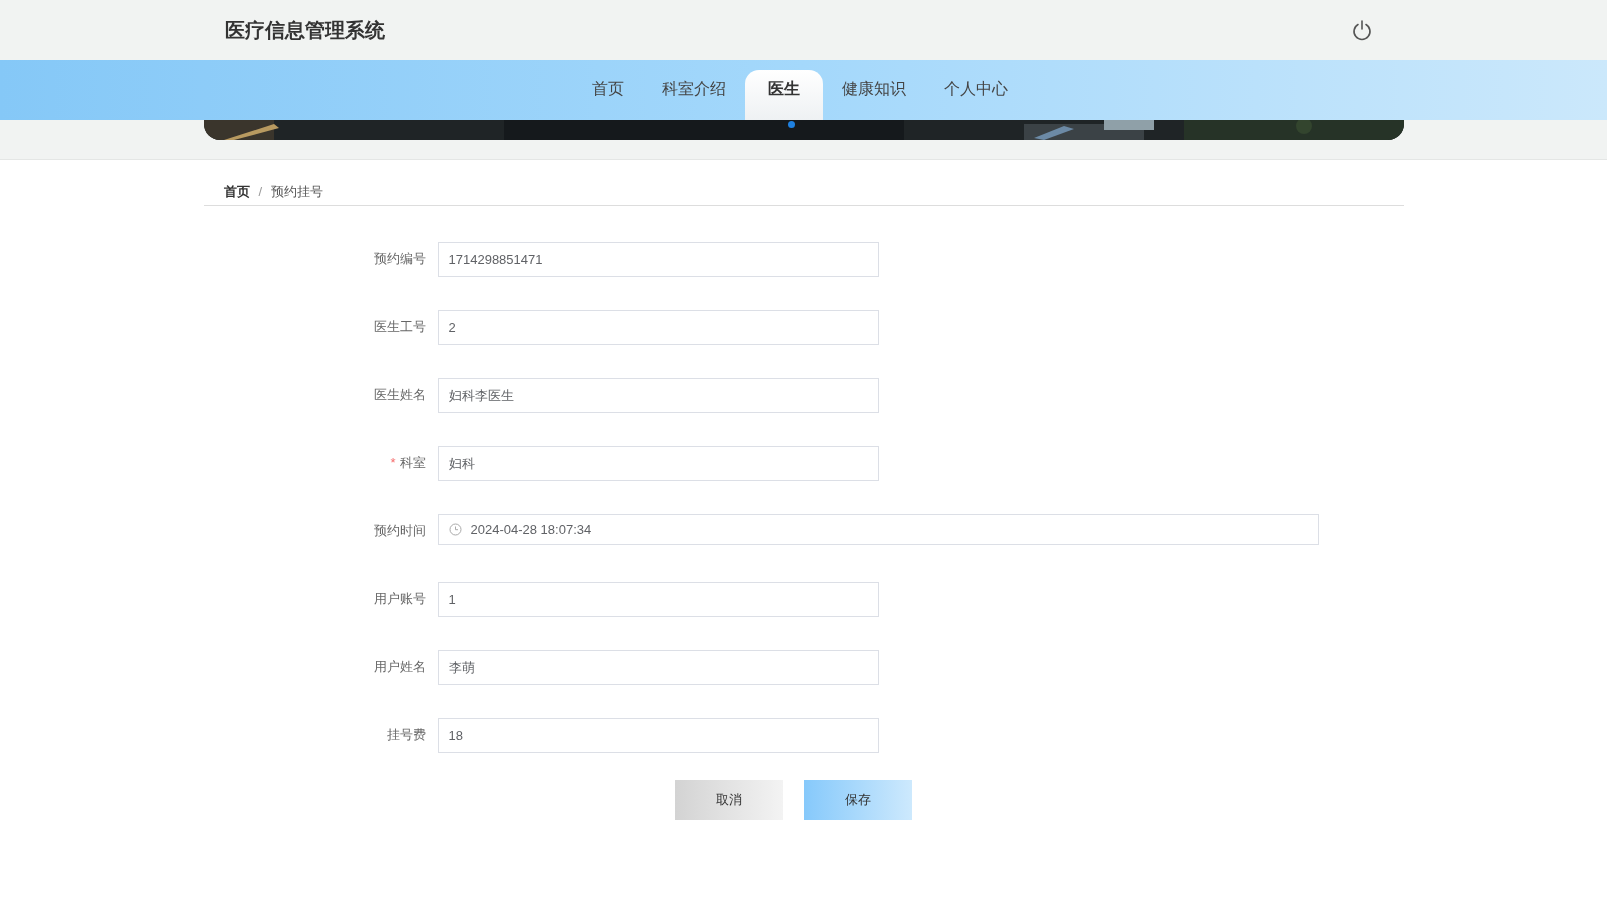  I want to click on nav-tab: 健康知识, so click(873, 95).